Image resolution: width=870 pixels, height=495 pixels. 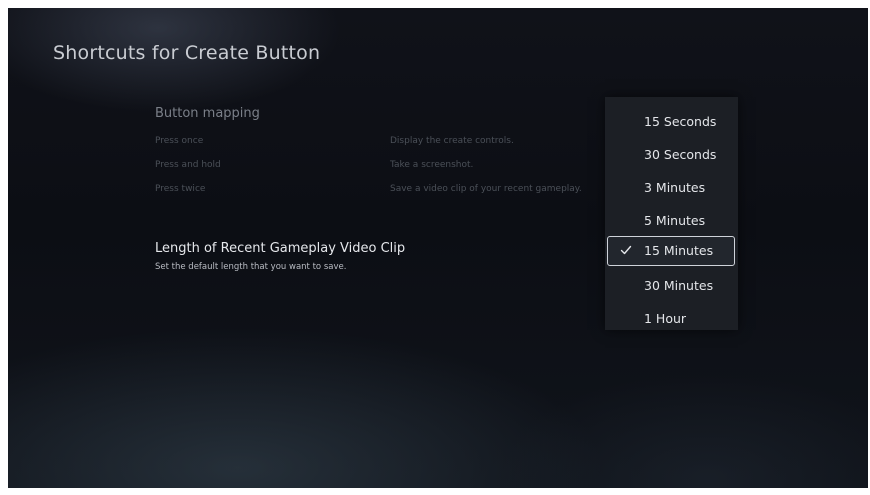 I want to click on option-label: 30 Minutes, so click(x=679, y=285).